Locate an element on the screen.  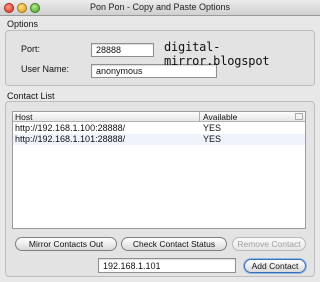
column-header-host: Host is located at coordinates (106, 117).